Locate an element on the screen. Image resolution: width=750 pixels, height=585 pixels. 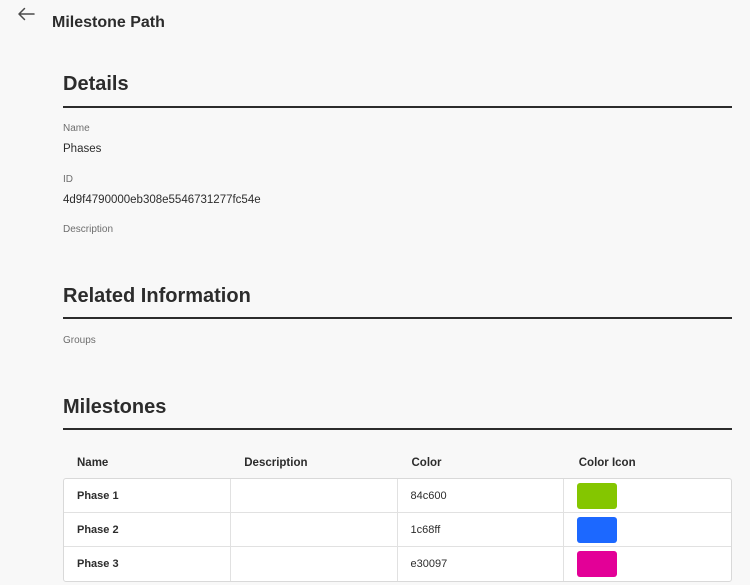
back-button is located at coordinates (26, 14).